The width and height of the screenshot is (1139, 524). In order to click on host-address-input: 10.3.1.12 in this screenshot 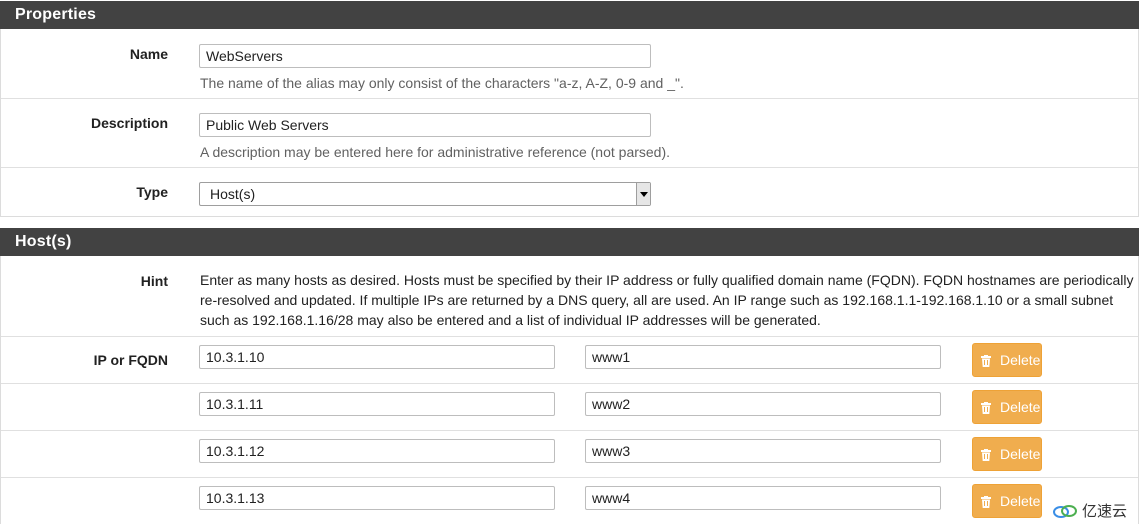, I will do `click(377, 451)`.